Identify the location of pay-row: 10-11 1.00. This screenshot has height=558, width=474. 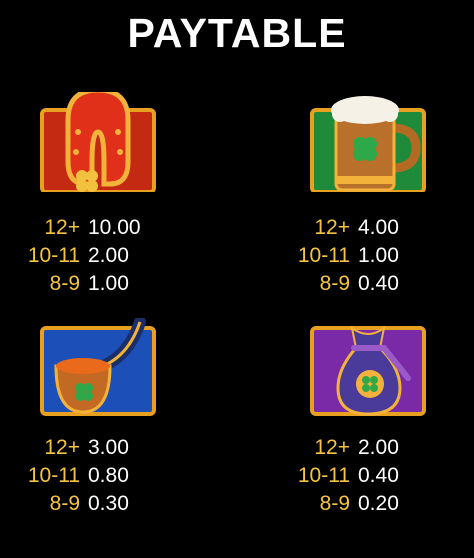
(344, 256).